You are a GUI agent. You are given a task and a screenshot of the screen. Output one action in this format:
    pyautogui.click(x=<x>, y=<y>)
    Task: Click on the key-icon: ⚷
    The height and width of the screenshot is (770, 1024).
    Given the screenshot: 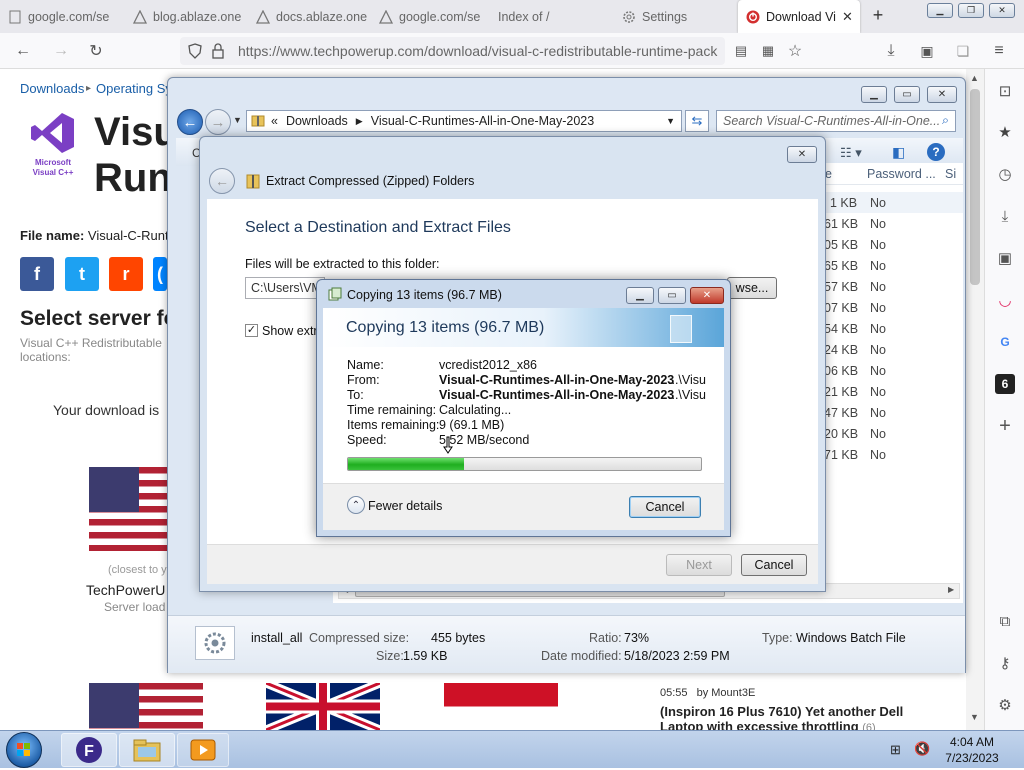 What is the action you would take?
    pyautogui.click(x=1005, y=663)
    